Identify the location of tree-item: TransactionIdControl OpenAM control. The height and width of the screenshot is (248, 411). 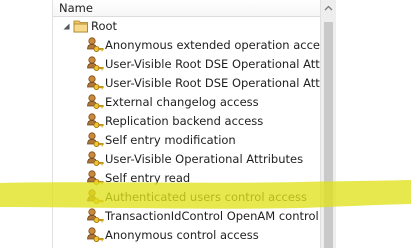
(187, 216).